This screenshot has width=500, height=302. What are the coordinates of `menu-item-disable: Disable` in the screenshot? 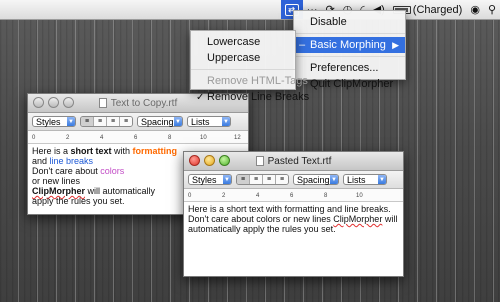 It's located at (349, 22).